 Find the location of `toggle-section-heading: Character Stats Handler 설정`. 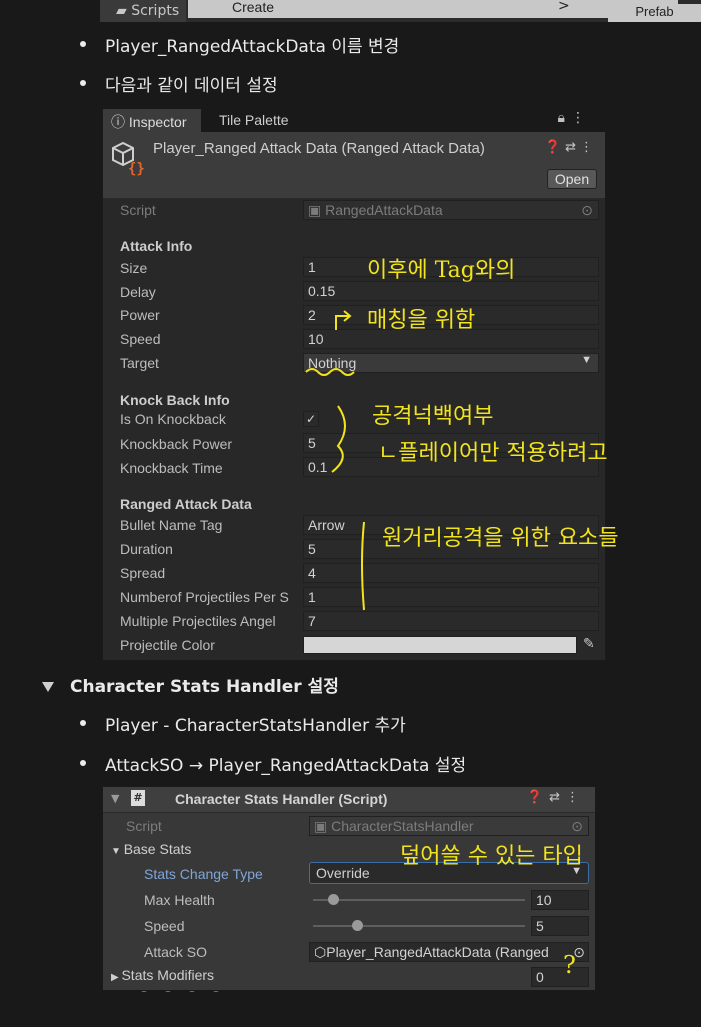

toggle-section-heading: Character Stats Handler 설정 is located at coordinates (190, 684).